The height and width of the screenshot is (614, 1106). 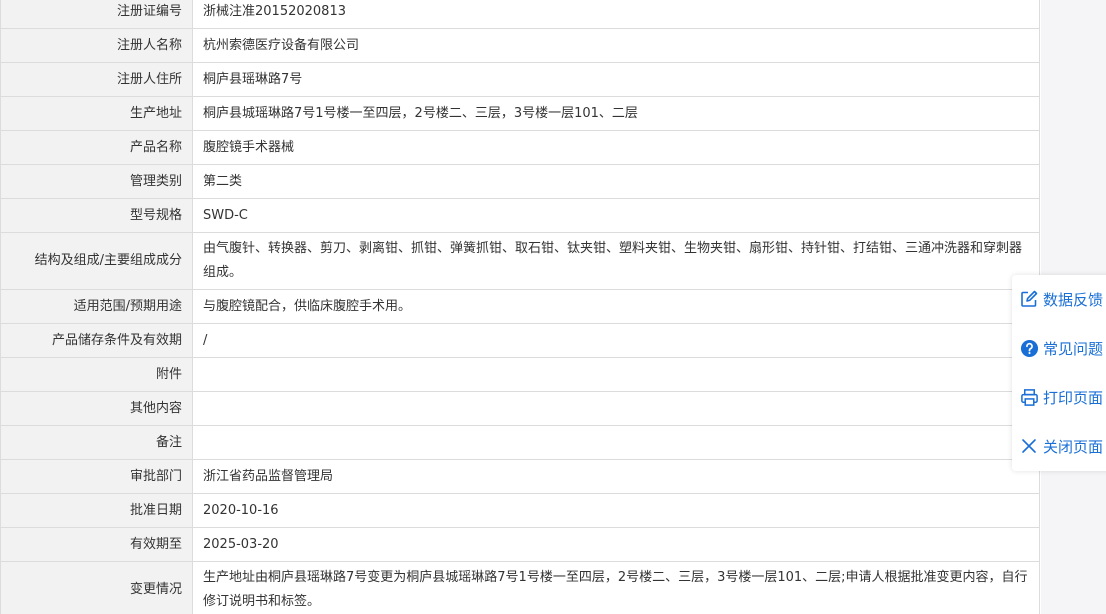 What do you see at coordinates (96, 113) in the screenshot?
I see `field-label: 生产地址` at bounding box center [96, 113].